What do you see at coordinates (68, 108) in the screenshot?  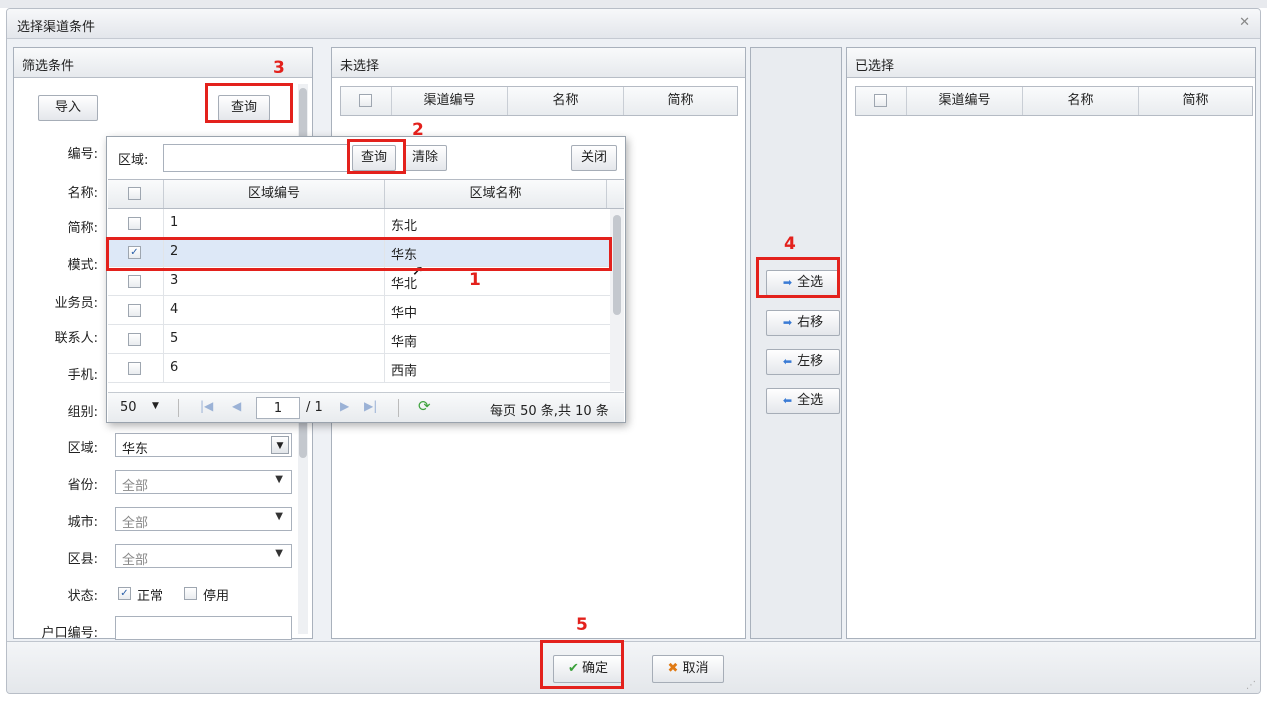 I see `import-button: 导入` at bounding box center [68, 108].